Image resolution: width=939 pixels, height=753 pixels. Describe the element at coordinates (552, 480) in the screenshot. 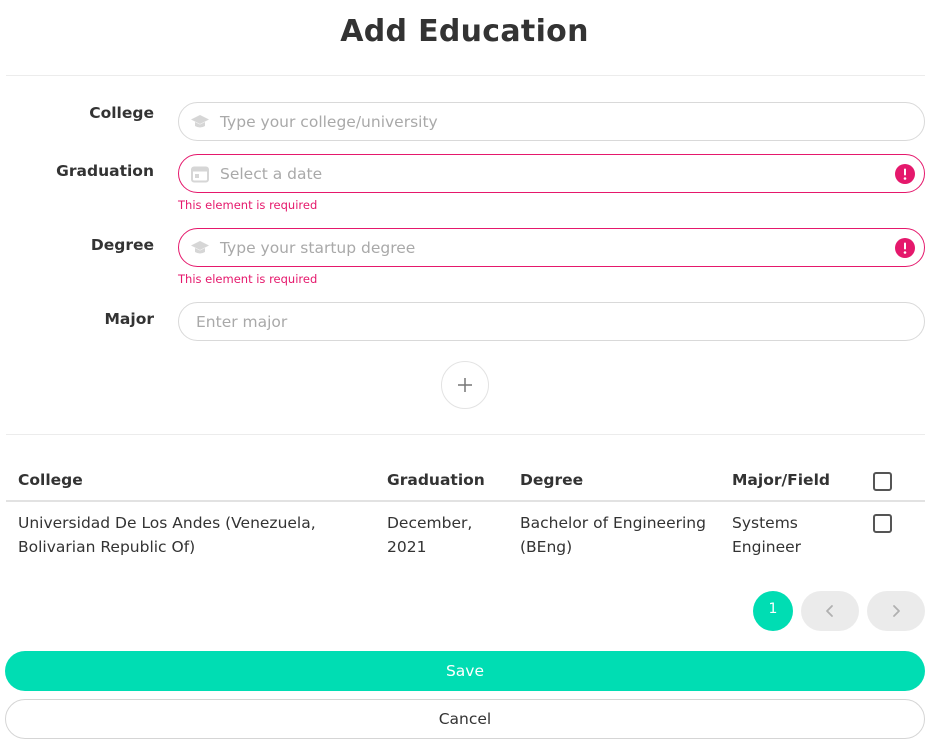

I see `column-header-degree: Degree` at that location.